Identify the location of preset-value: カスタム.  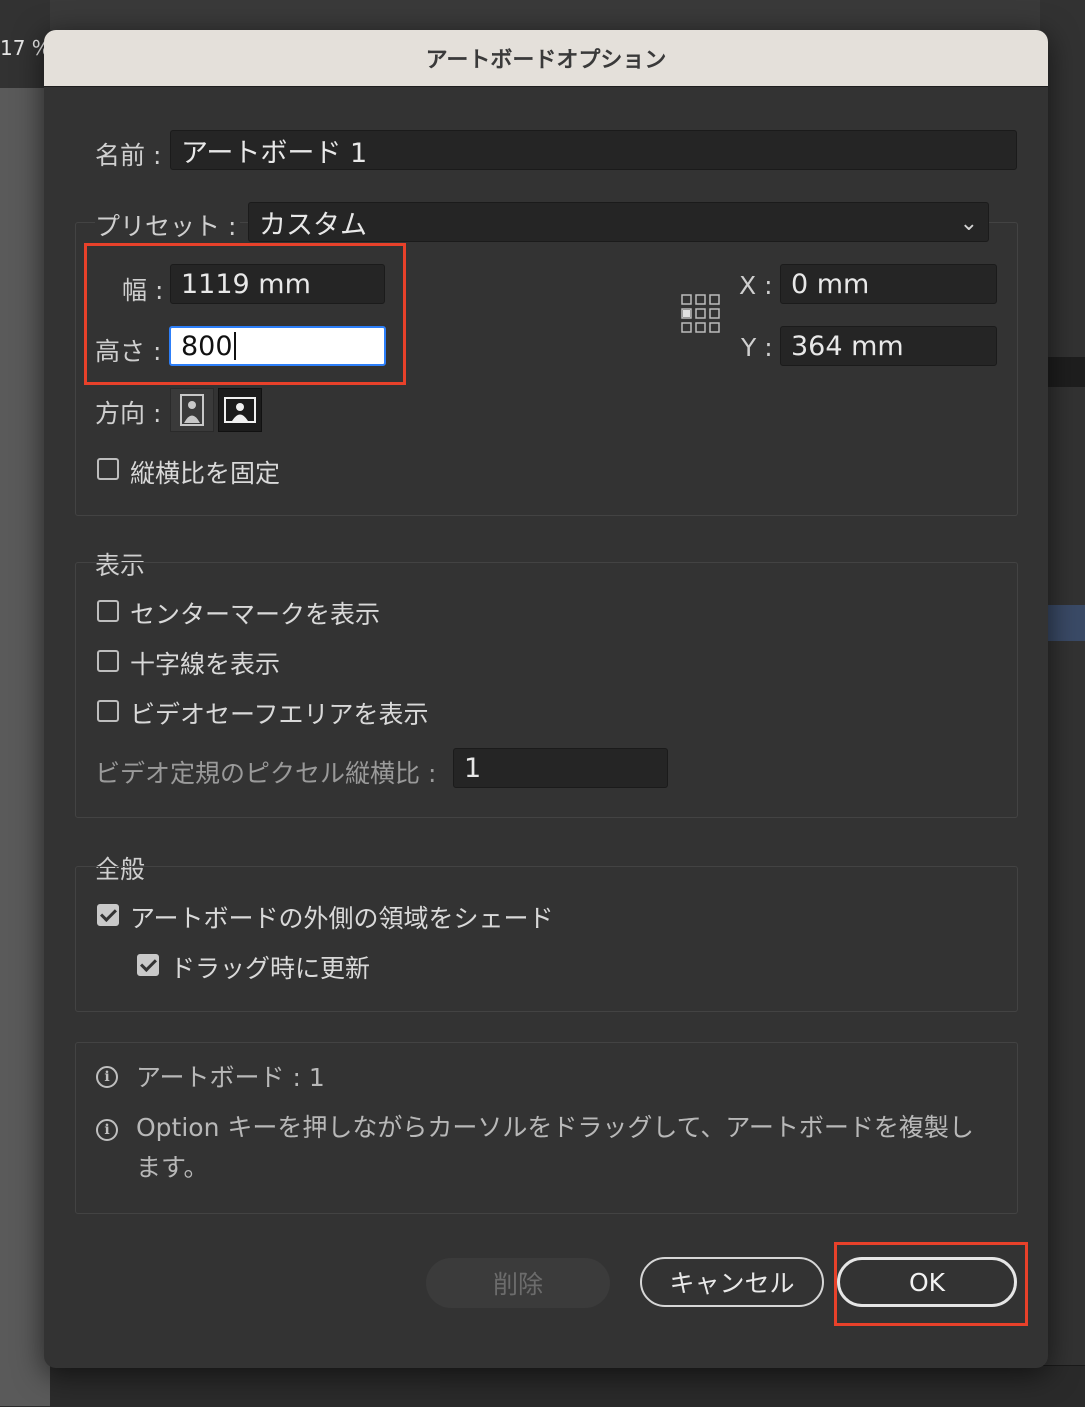
(313, 225).